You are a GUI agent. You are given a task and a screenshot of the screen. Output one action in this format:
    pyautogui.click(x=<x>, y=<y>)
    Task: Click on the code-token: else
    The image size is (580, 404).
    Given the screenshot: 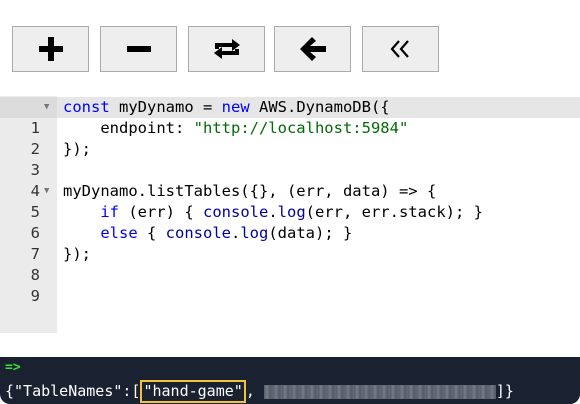 What is the action you would take?
    pyautogui.click(x=119, y=233)
    